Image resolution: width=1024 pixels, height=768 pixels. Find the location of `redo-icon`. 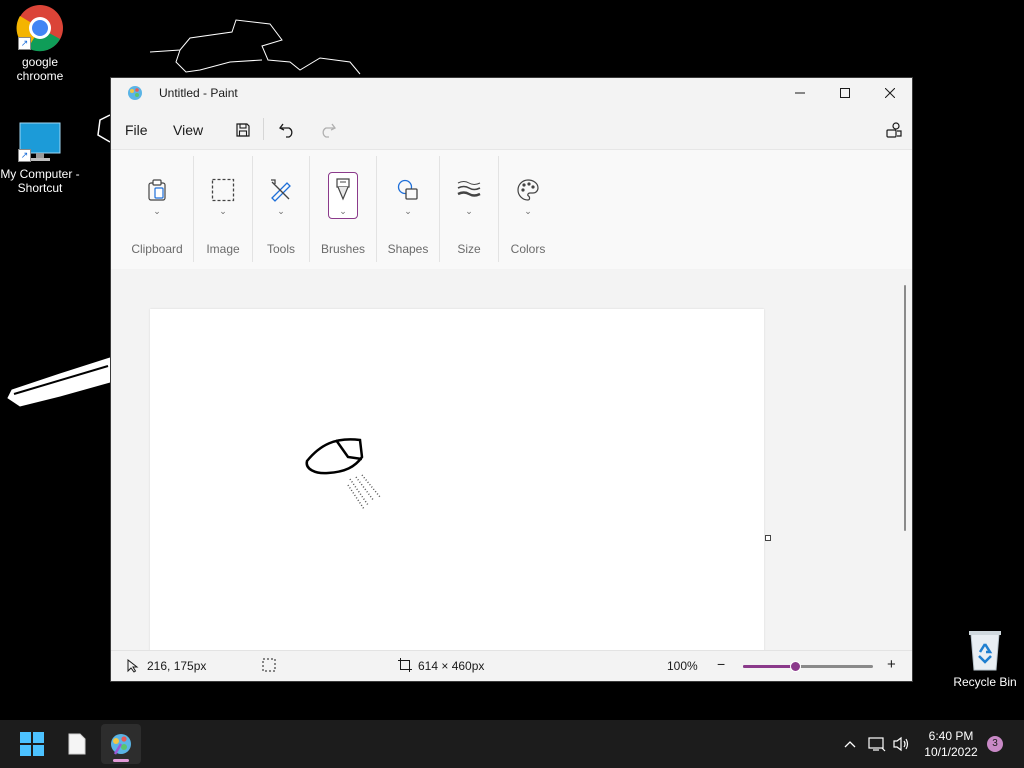

redo-icon is located at coordinates (329, 130).